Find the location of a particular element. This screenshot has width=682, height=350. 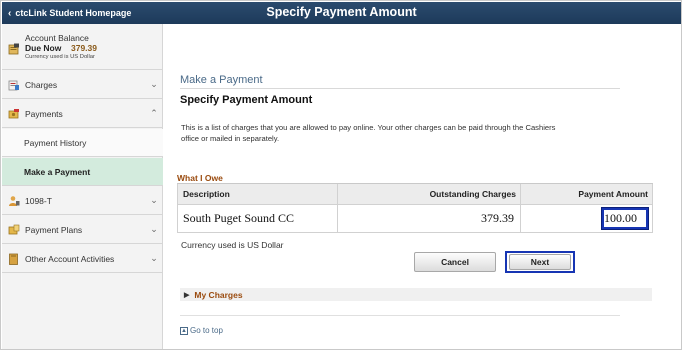

sidebar-item-label: Other Account Activities is located at coordinates (70, 258).